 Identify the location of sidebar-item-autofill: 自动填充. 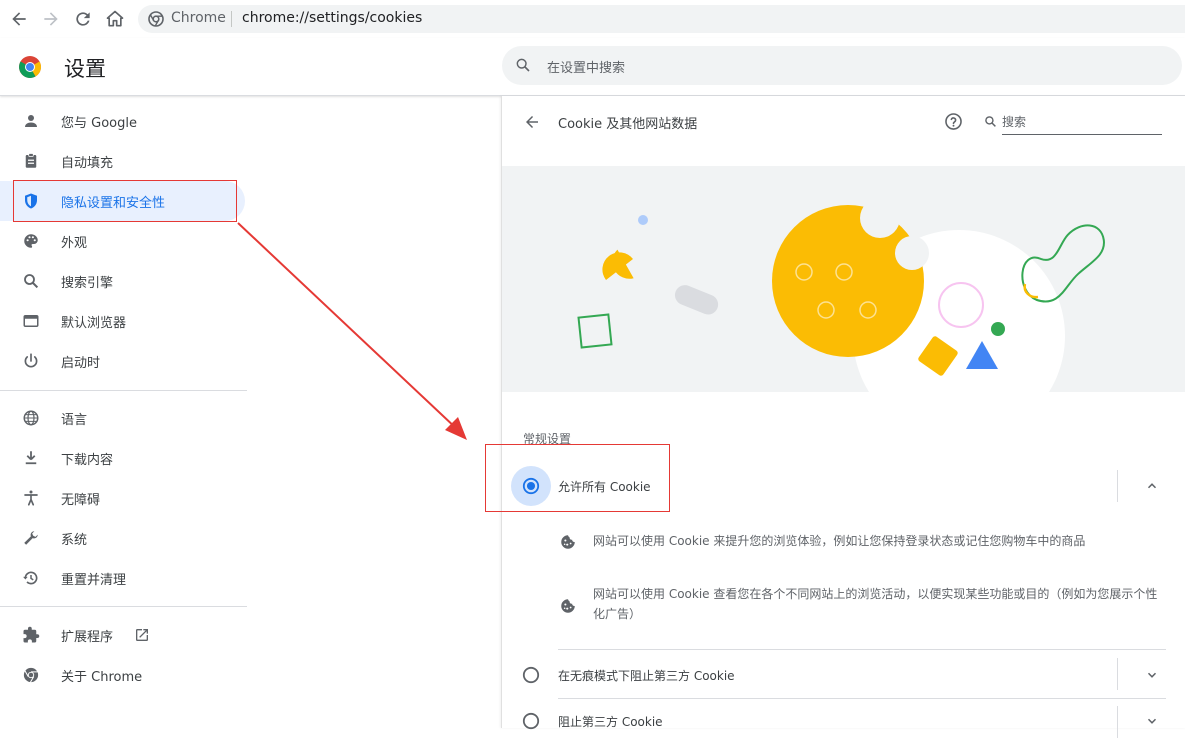
(122, 161).